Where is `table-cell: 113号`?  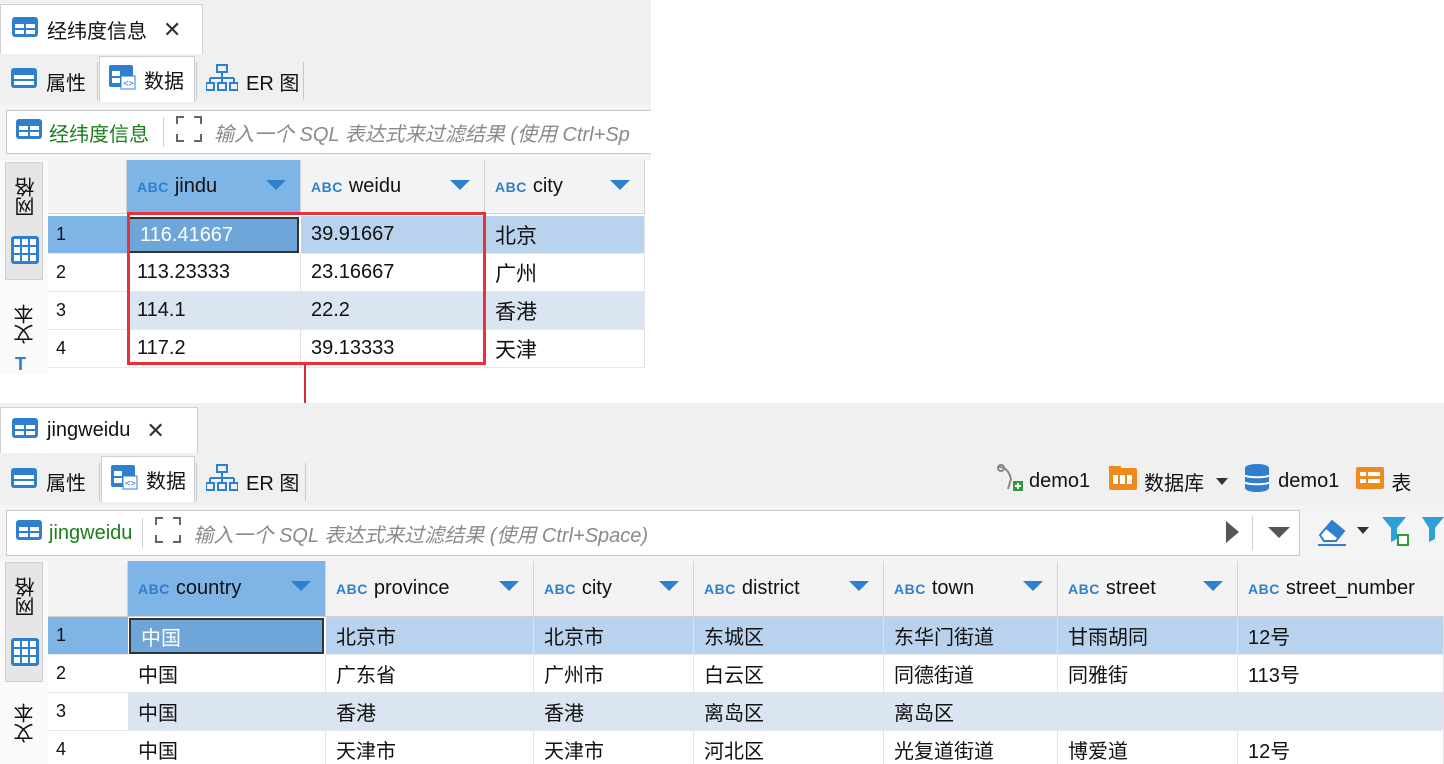
table-cell: 113号 is located at coordinates (1341, 674).